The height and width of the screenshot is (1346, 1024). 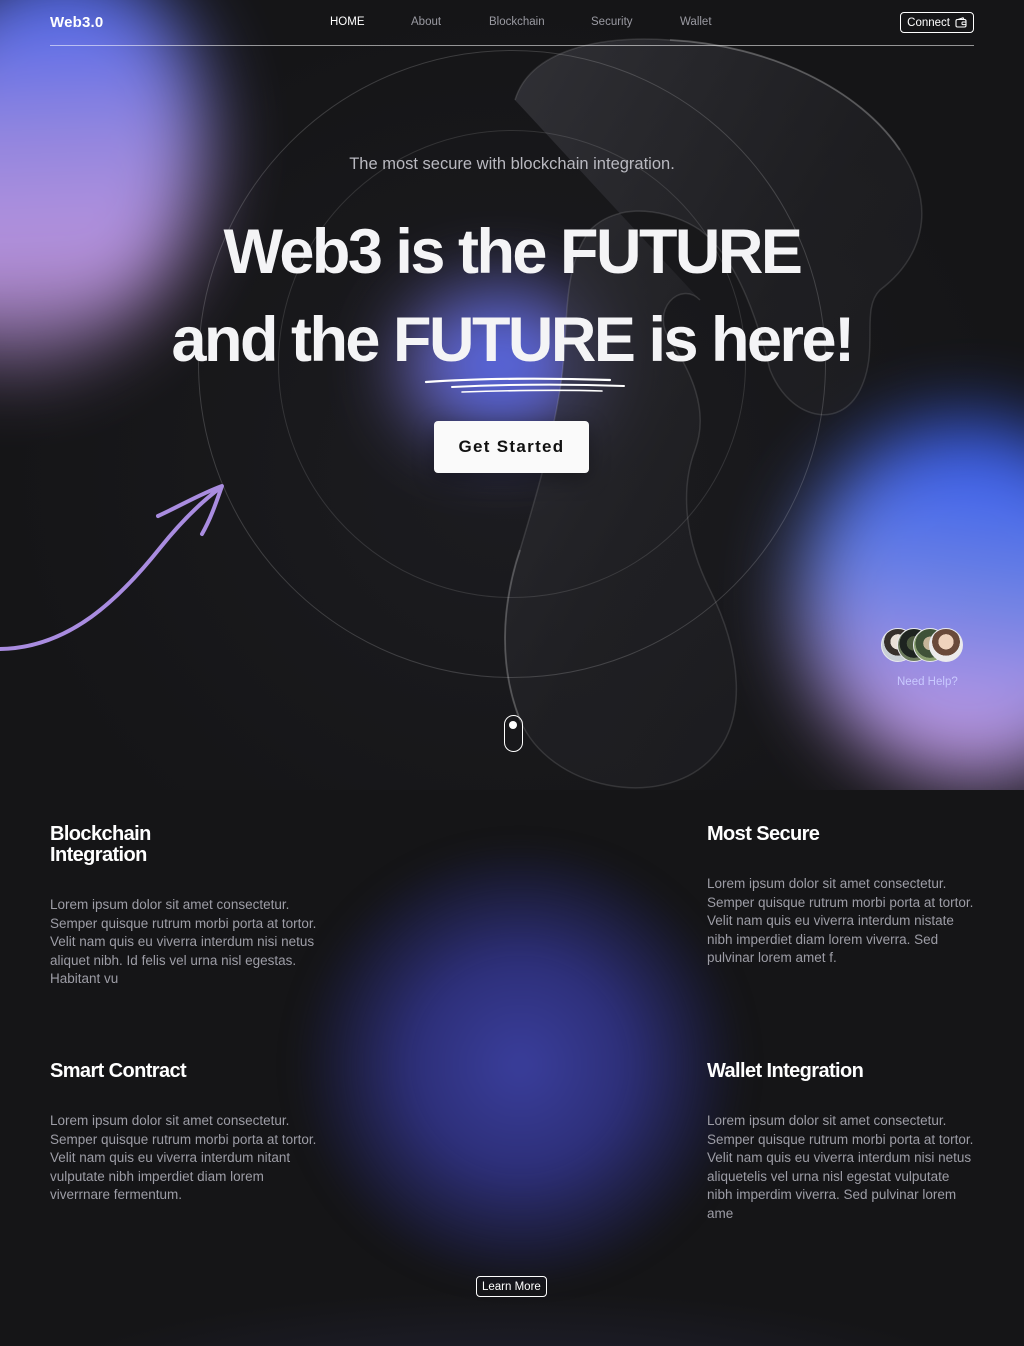 What do you see at coordinates (612, 22) in the screenshot?
I see `nav-link-security: Security` at bounding box center [612, 22].